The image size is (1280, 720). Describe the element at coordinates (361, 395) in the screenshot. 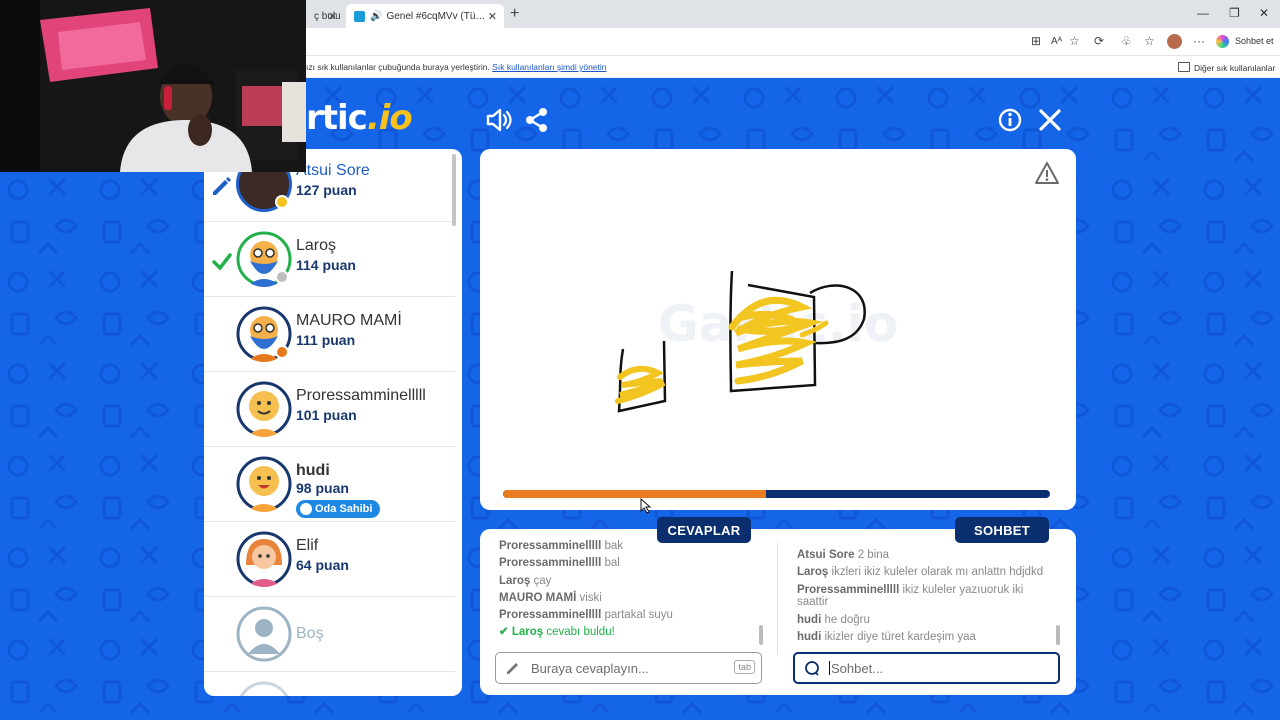

I see `player-name: Proressamminelllll` at that location.